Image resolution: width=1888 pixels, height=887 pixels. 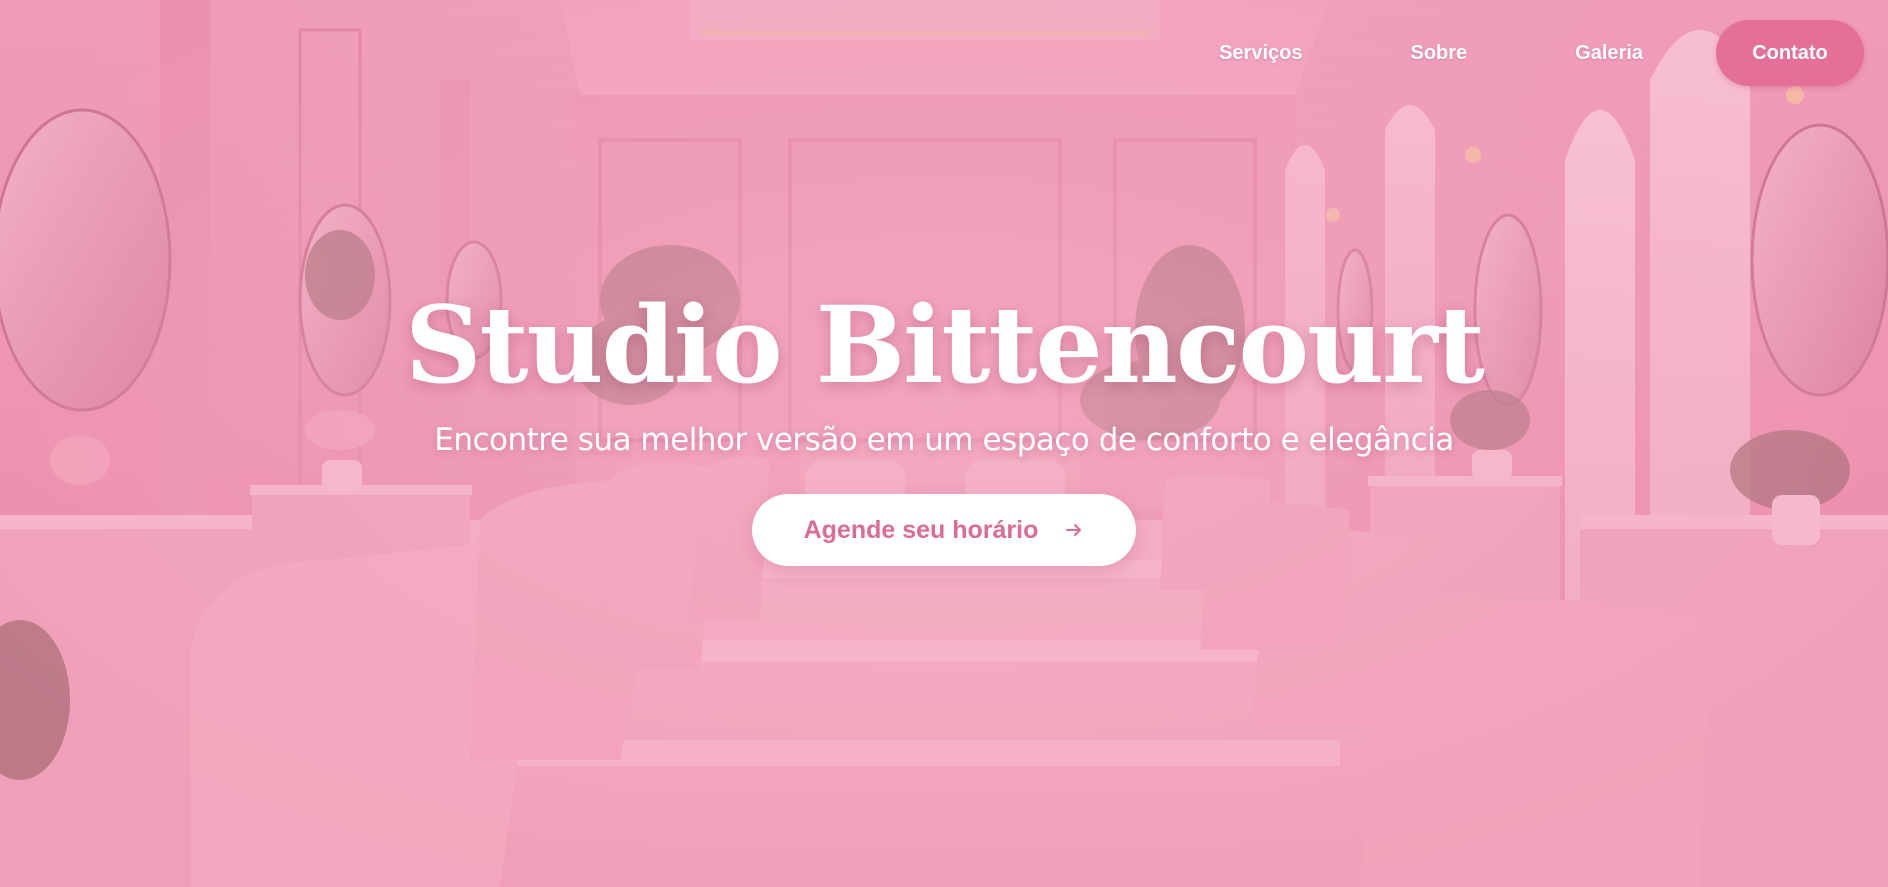 I want to click on nav-link-galeria: Galeria, so click(x=1609, y=53).